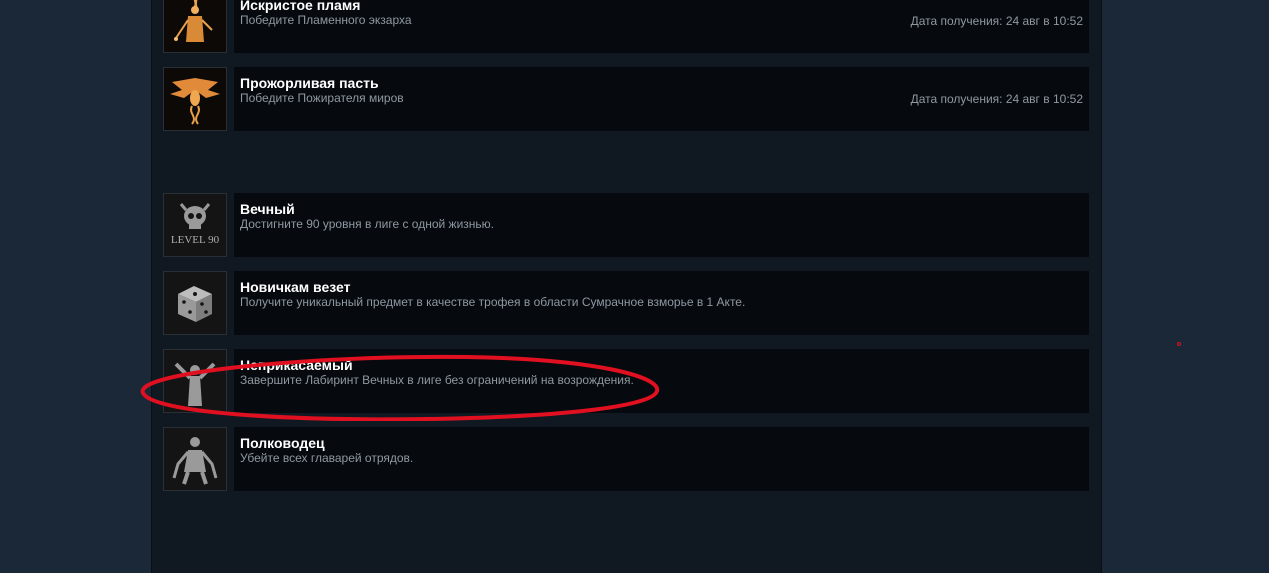  What do you see at coordinates (309, 83) in the screenshot?
I see `achievement-title: Прожорливая пасть` at bounding box center [309, 83].